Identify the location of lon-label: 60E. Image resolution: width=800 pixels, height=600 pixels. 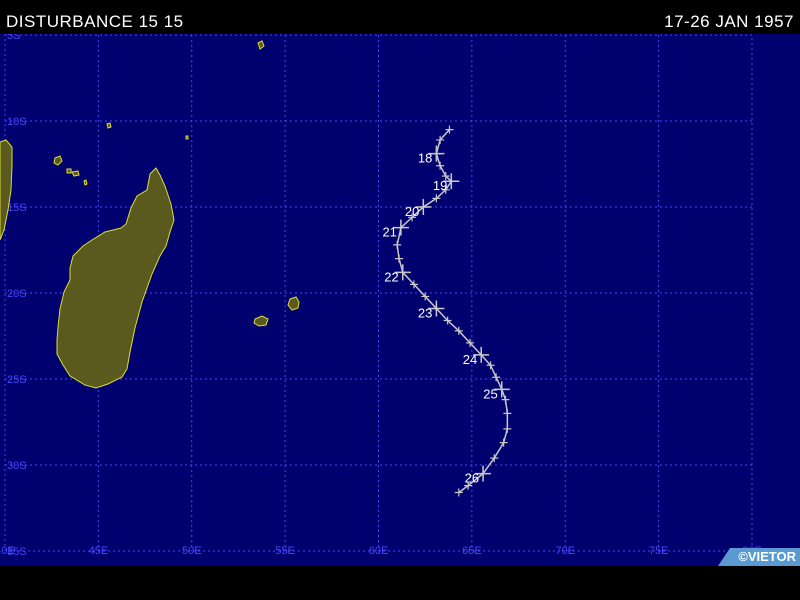
(379, 551).